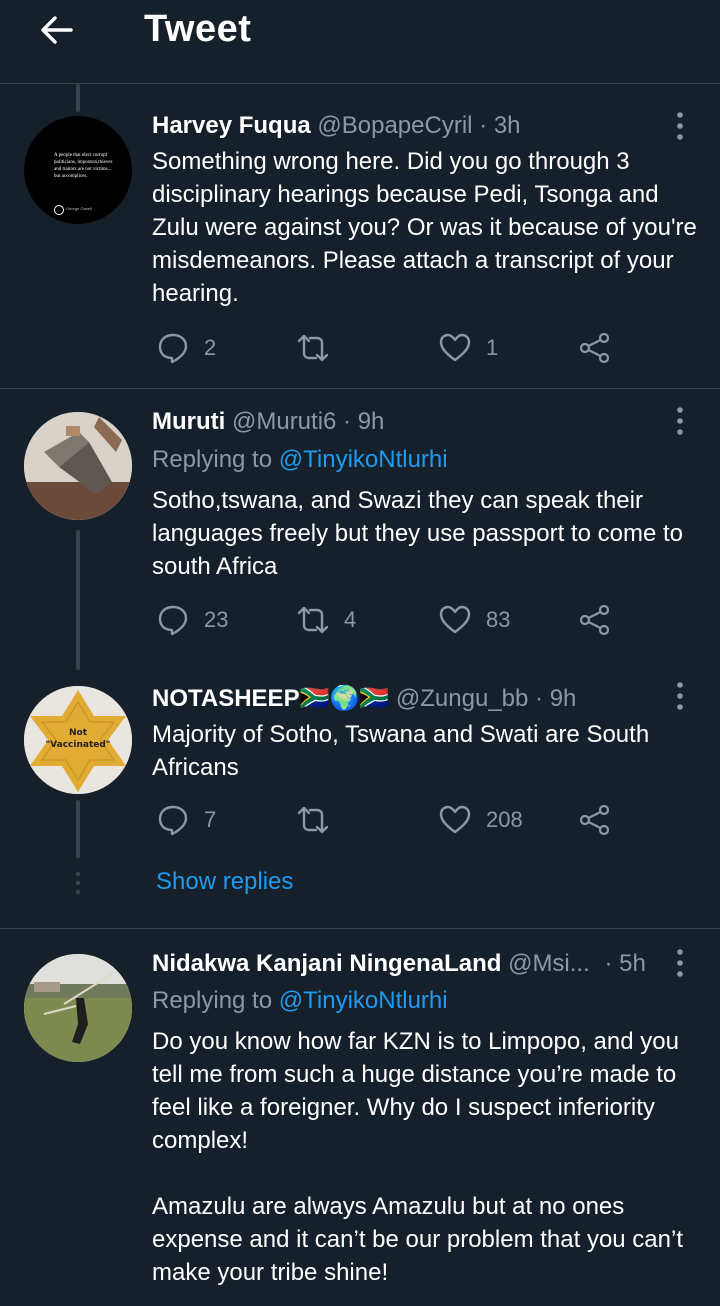 Image resolution: width=720 pixels, height=1306 pixels. Describe the element at coordinates (394, 125) in the screenshot. I see `user-handle: @BopapeCyril` at that location.